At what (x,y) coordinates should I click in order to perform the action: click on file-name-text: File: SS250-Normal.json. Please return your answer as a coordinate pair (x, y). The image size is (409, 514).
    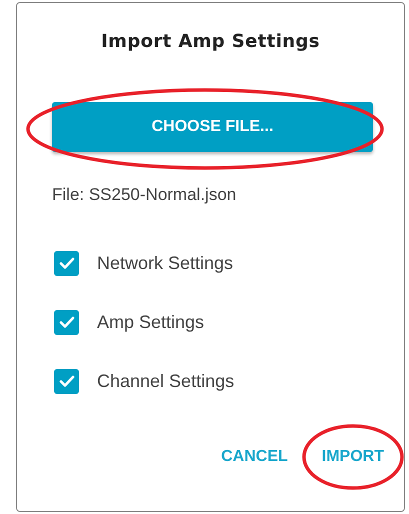
    Looking at the image, I should click on (145, 195).